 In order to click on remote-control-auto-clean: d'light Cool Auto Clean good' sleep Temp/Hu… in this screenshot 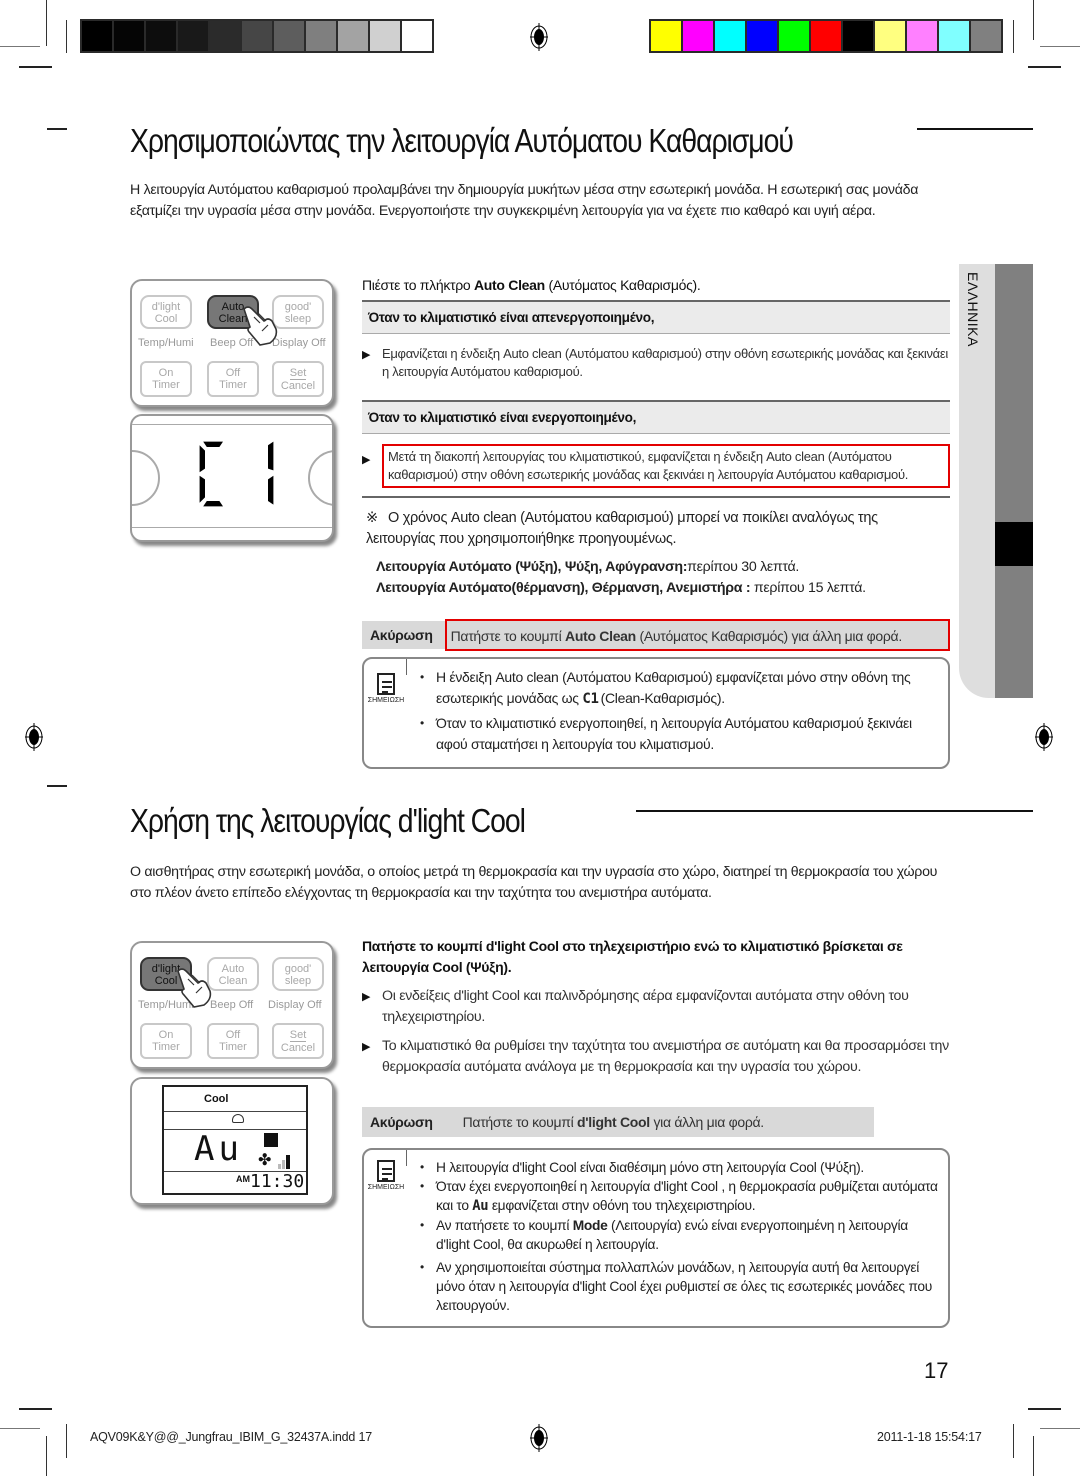, I will do `click(232, 343)`.